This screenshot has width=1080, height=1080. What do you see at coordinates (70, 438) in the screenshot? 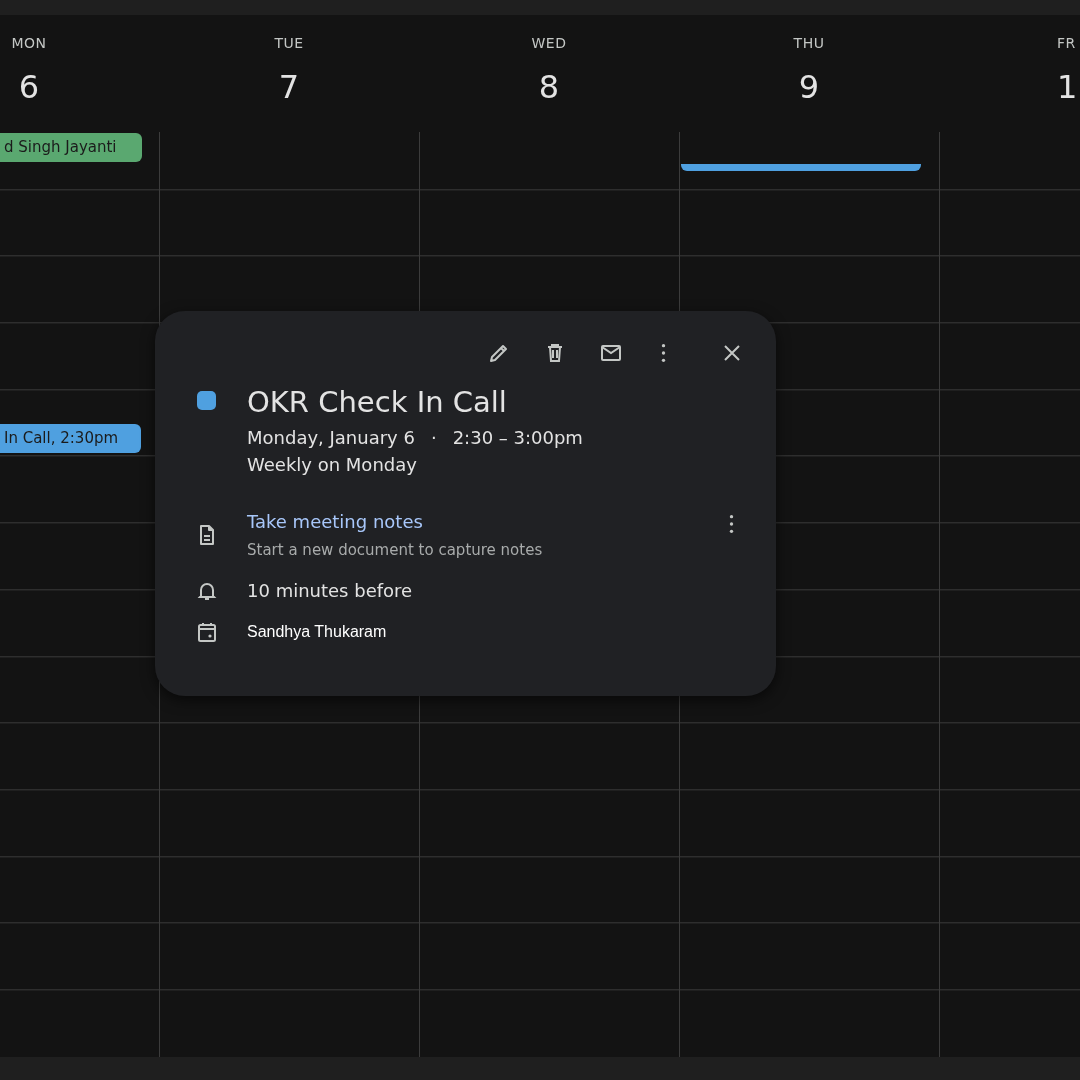
I see `event-chip: In Call, 2:30pm` at bounding box center [70, 438].